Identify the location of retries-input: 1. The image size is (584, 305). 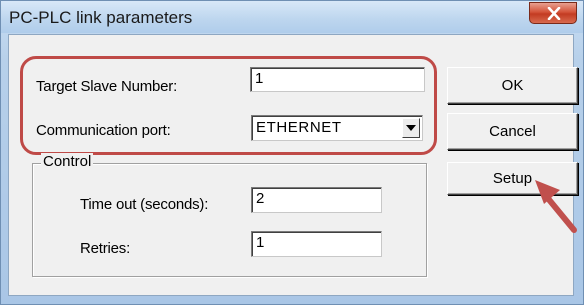
(316, 244).